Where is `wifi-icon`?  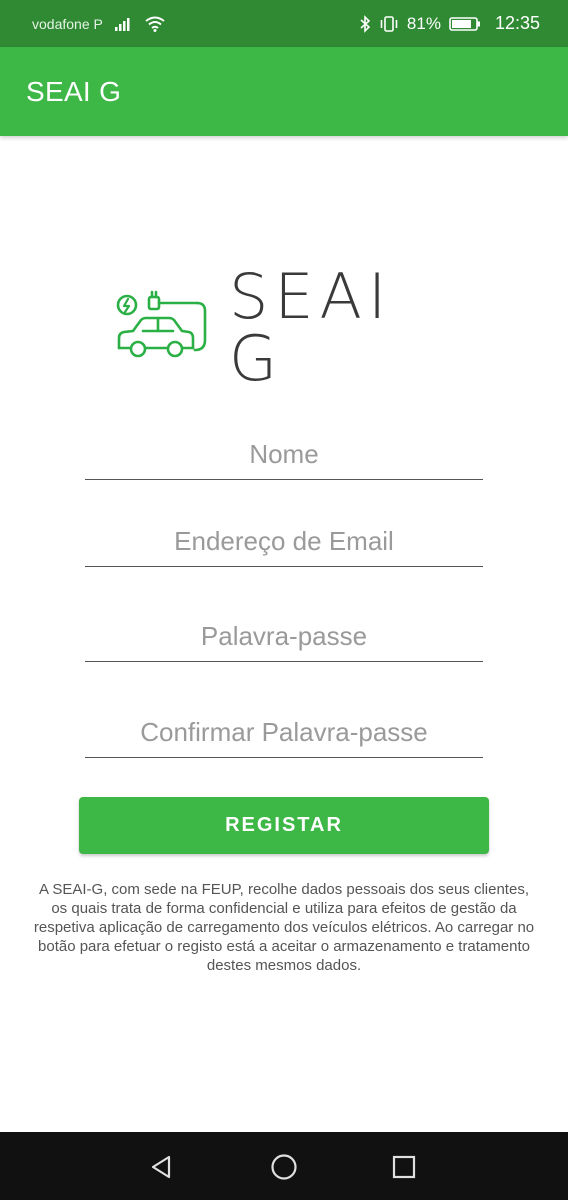 wifi-icon is located at coordinates (155, 24).